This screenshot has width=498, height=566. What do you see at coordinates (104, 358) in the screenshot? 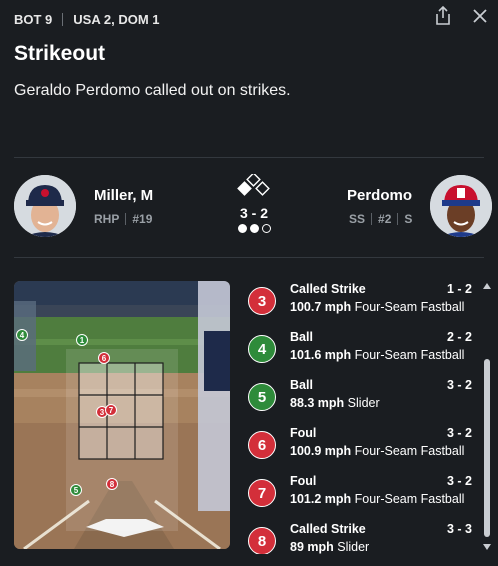
I see `pitch-marker: 6` at bounding box center [104, 358].